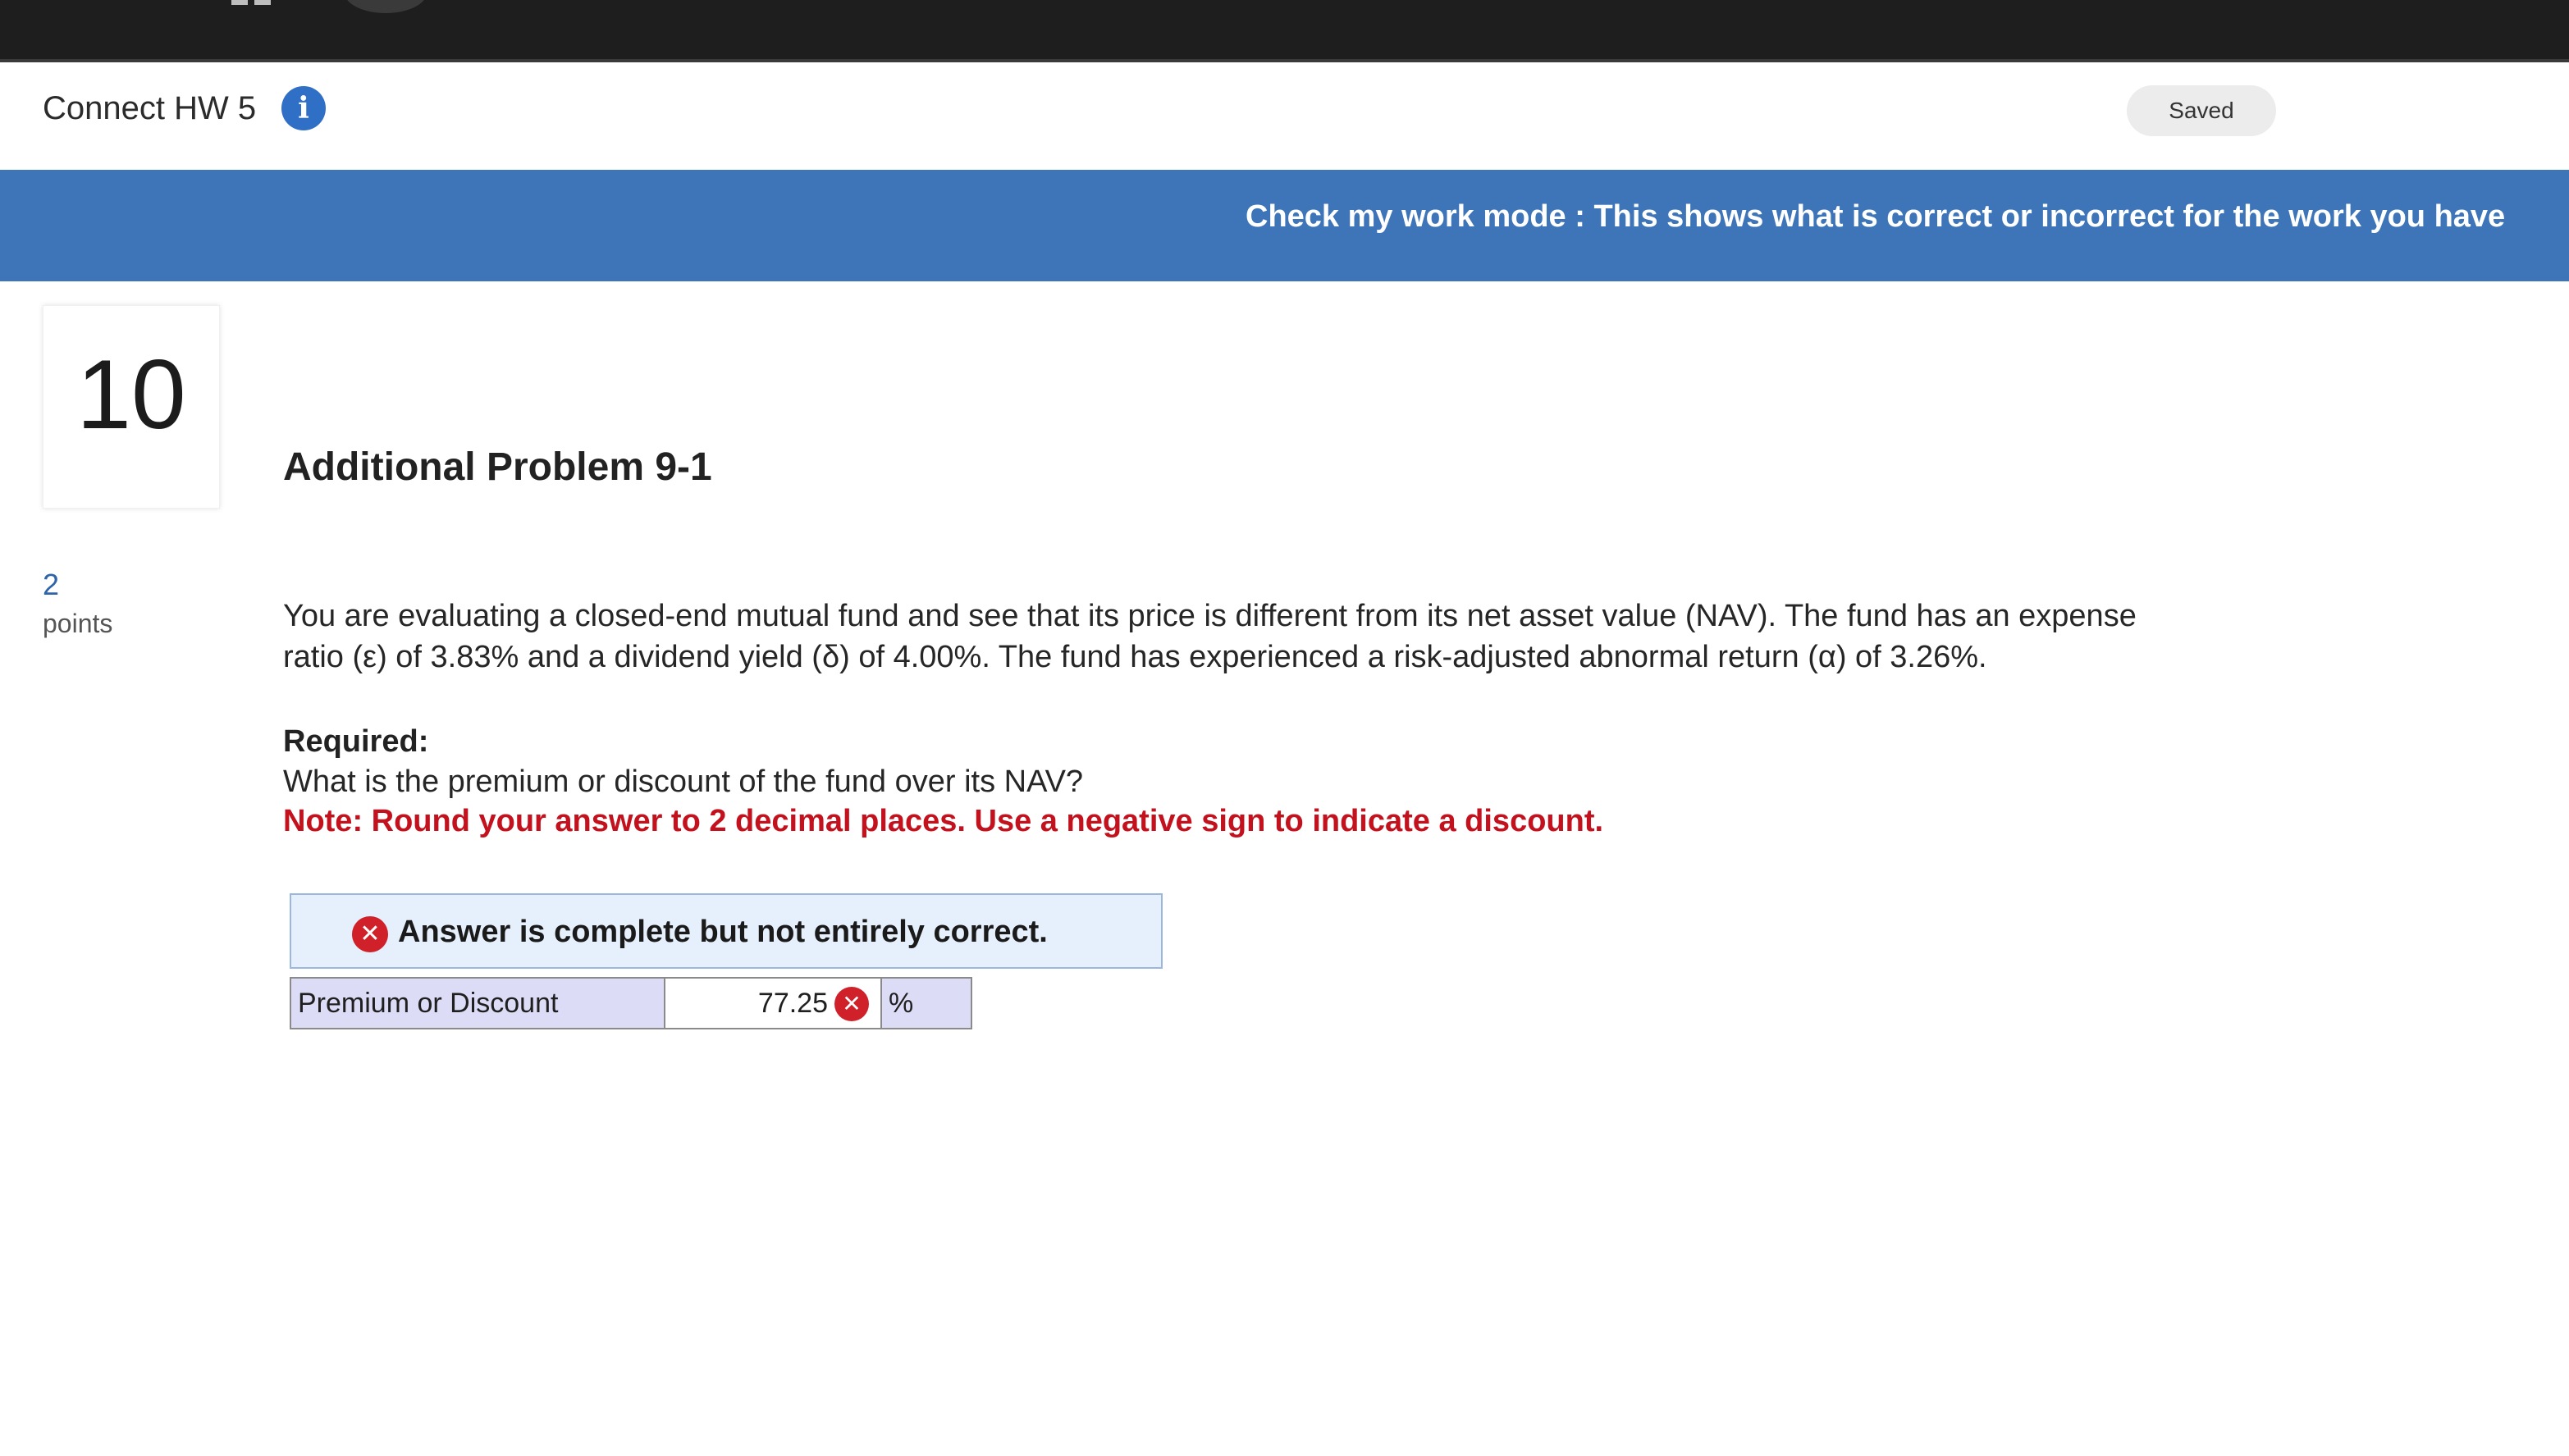  I want to click on info-icon: i, so click(303, 108).